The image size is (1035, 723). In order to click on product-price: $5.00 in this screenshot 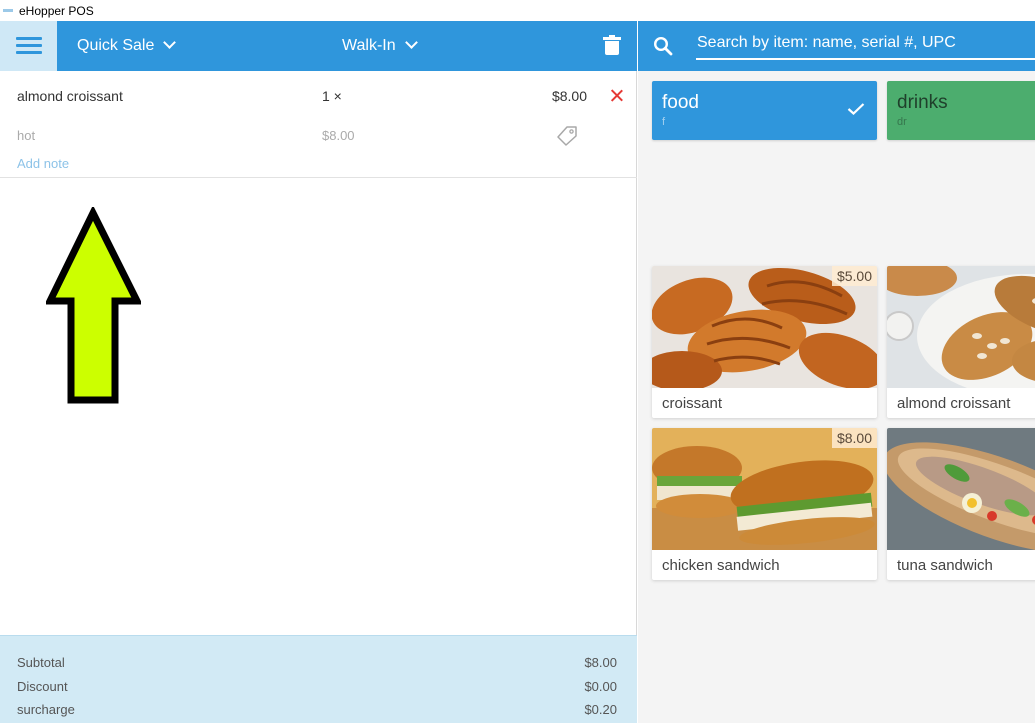, I will do `click(854, 276)`.